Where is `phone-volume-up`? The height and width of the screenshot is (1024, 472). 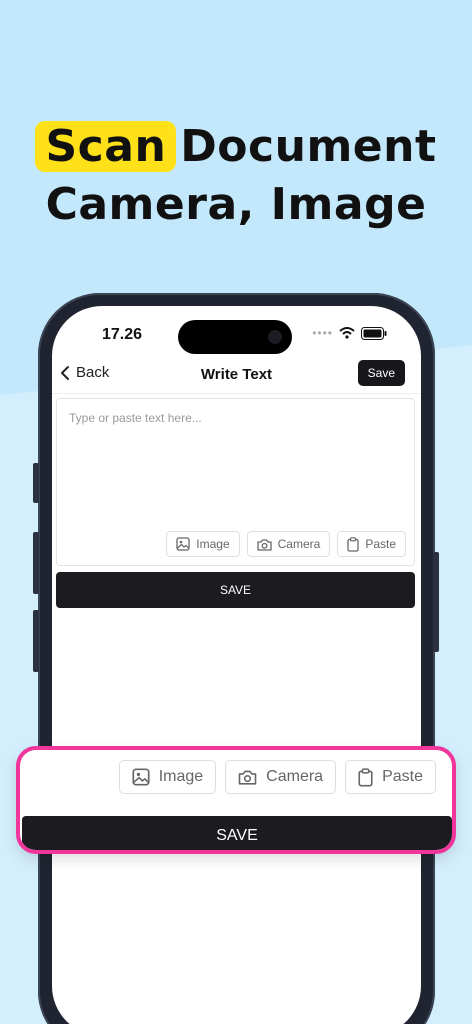
phone-volume-up is located at coordinates (36, 563).